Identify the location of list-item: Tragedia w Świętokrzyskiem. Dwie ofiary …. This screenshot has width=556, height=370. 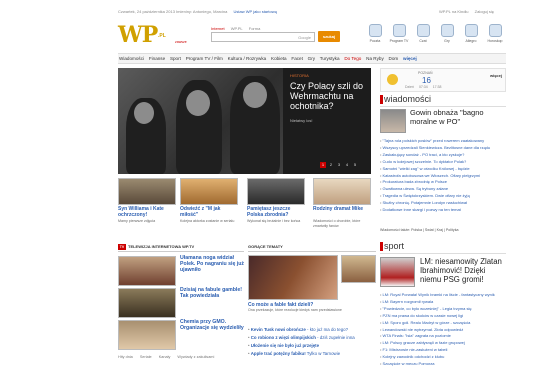
(443, 196).